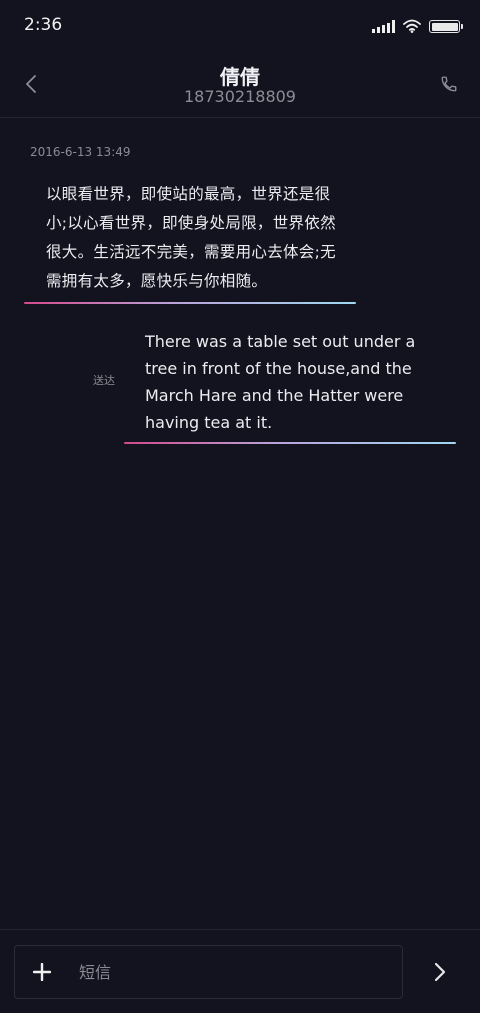 The height and width of the screenshot is (1013, 480). Describe the element at coordinates (42, 972) in the screenshot. I see `plus-icon` at that location.